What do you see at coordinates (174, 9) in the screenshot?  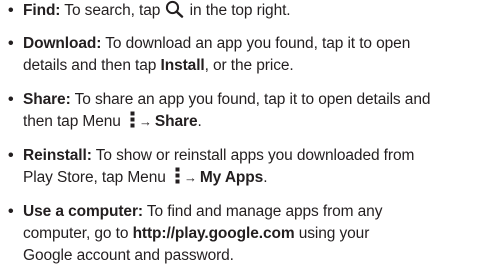 I see `search-icon` at bounding box center [174, 9].